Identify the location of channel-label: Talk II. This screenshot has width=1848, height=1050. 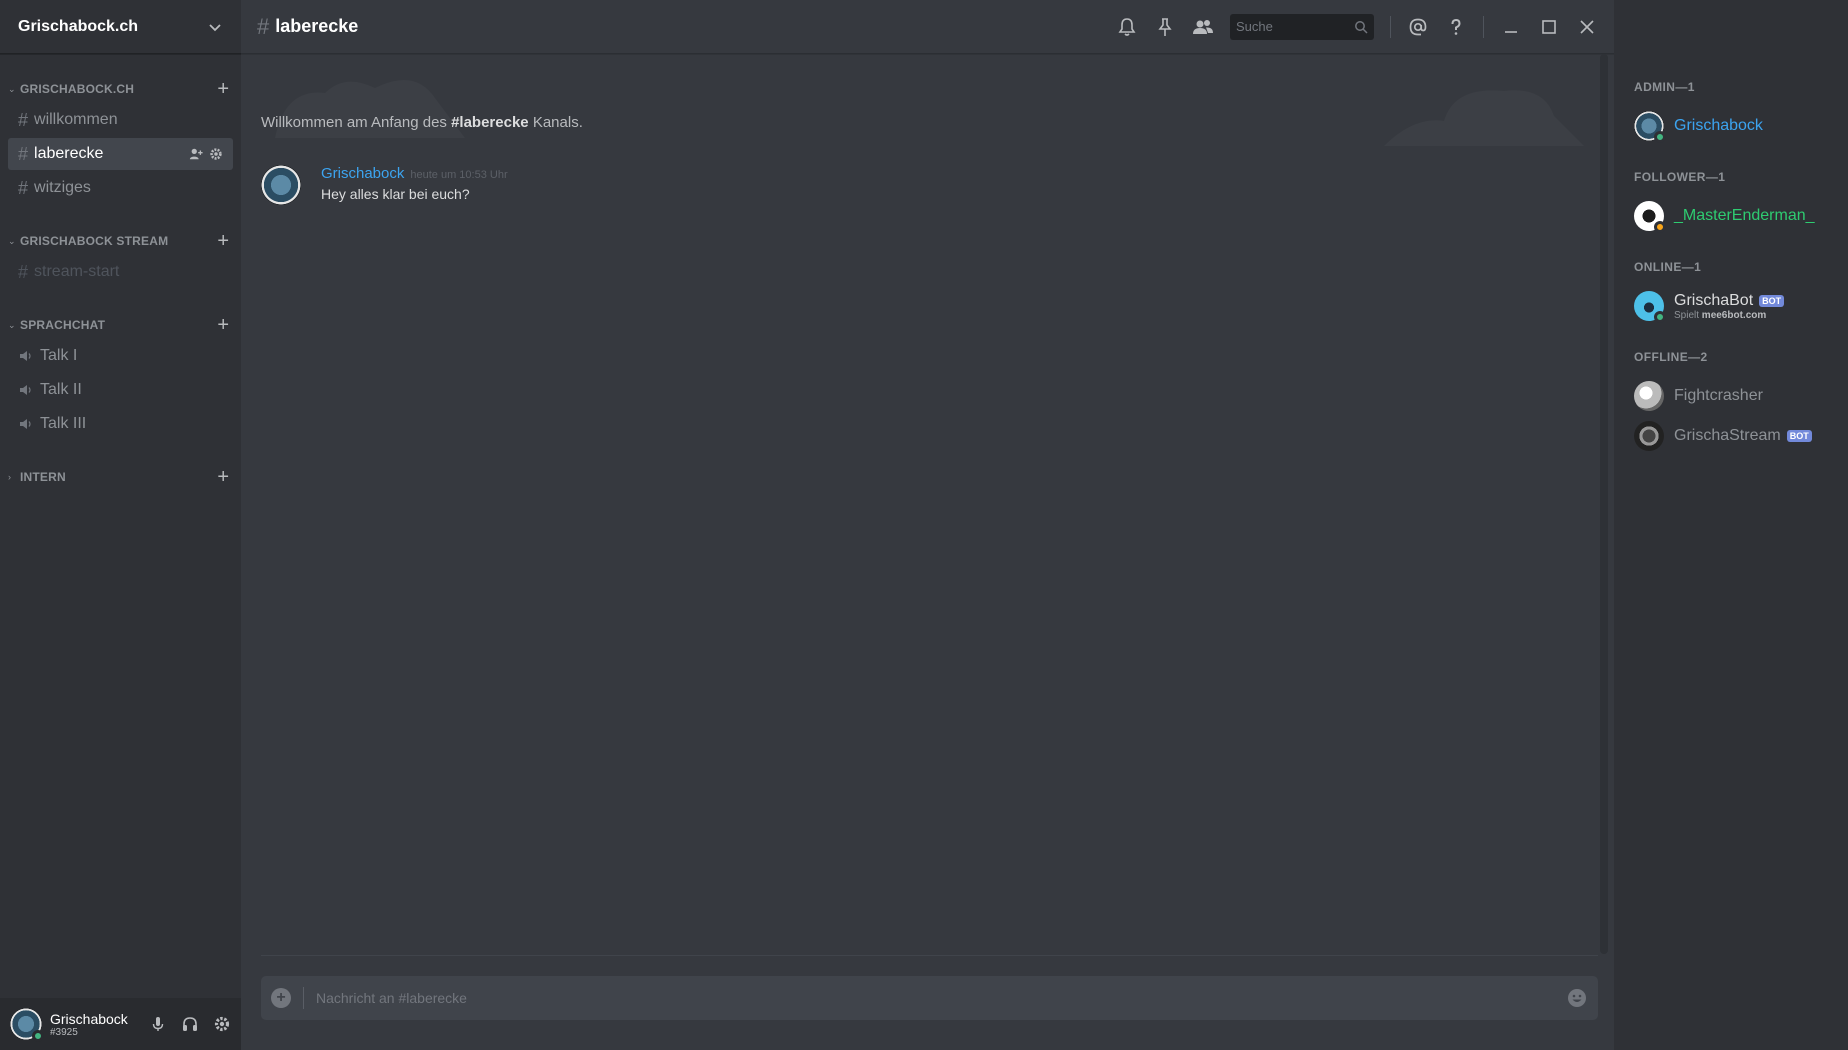
(61, 389).